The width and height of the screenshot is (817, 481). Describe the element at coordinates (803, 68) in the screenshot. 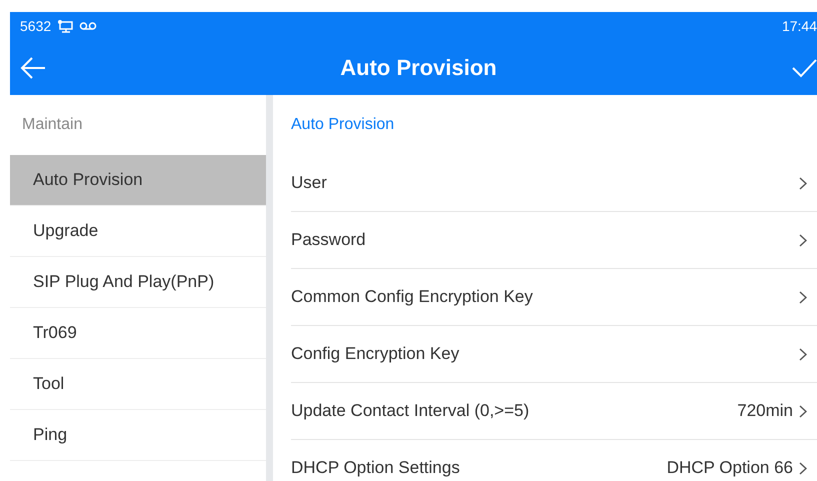

I see `checkmark-icon` at that location.